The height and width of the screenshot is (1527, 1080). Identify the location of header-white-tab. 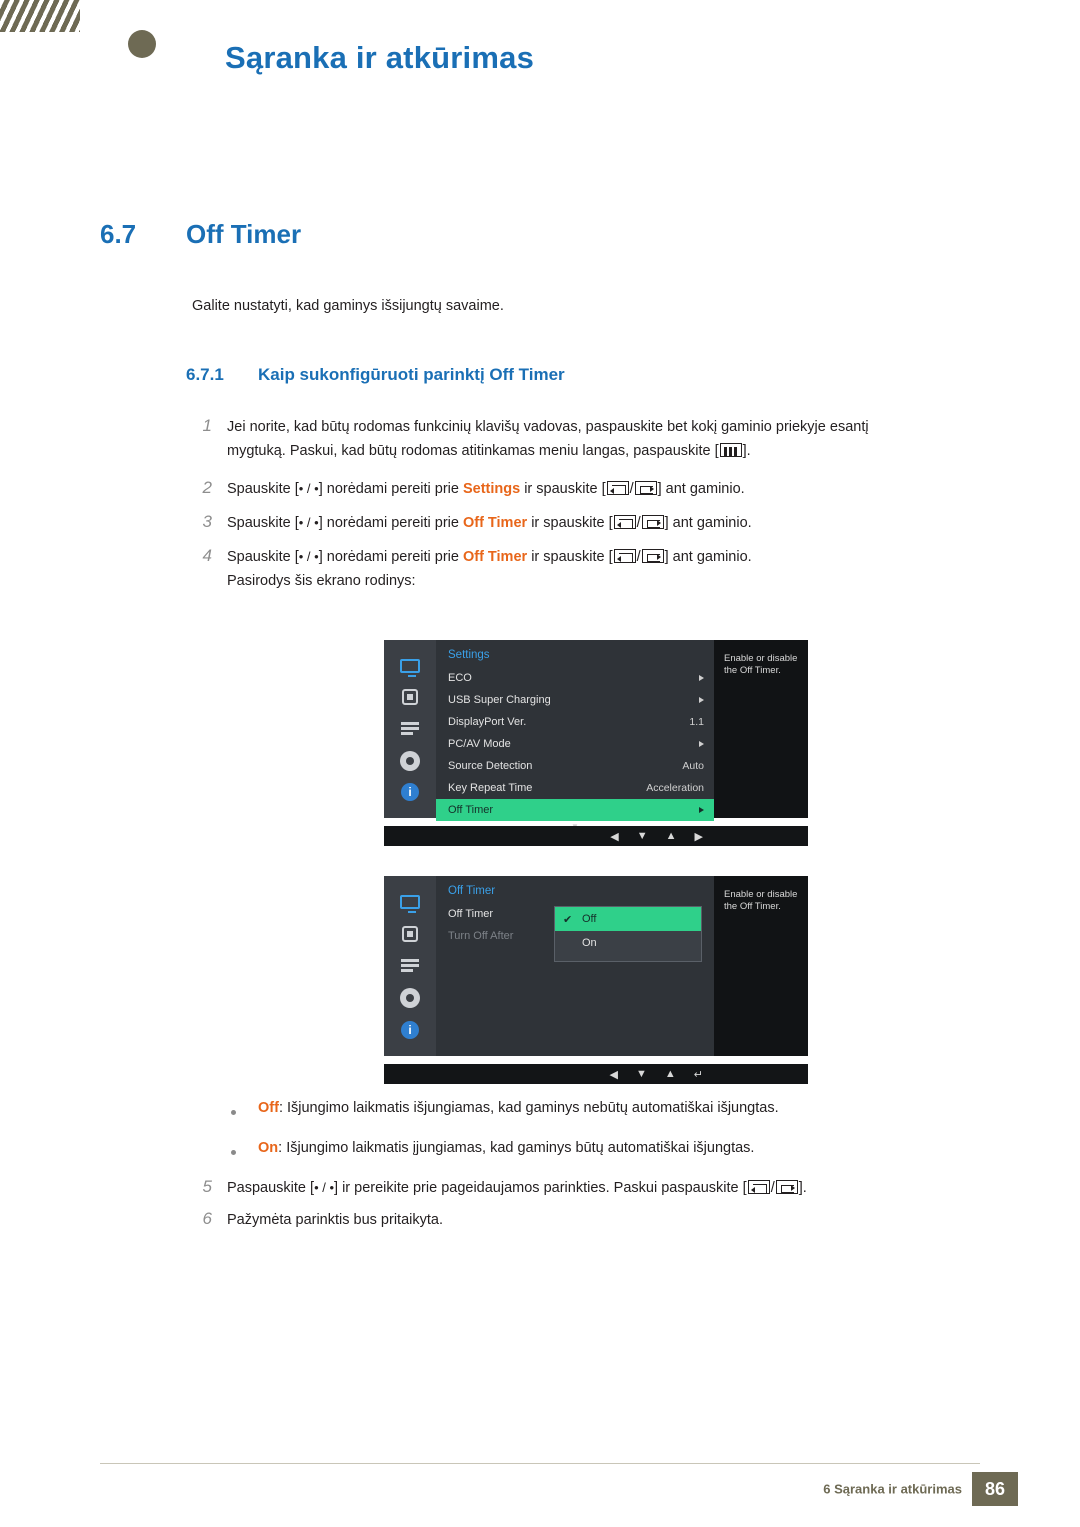
(580, 16).